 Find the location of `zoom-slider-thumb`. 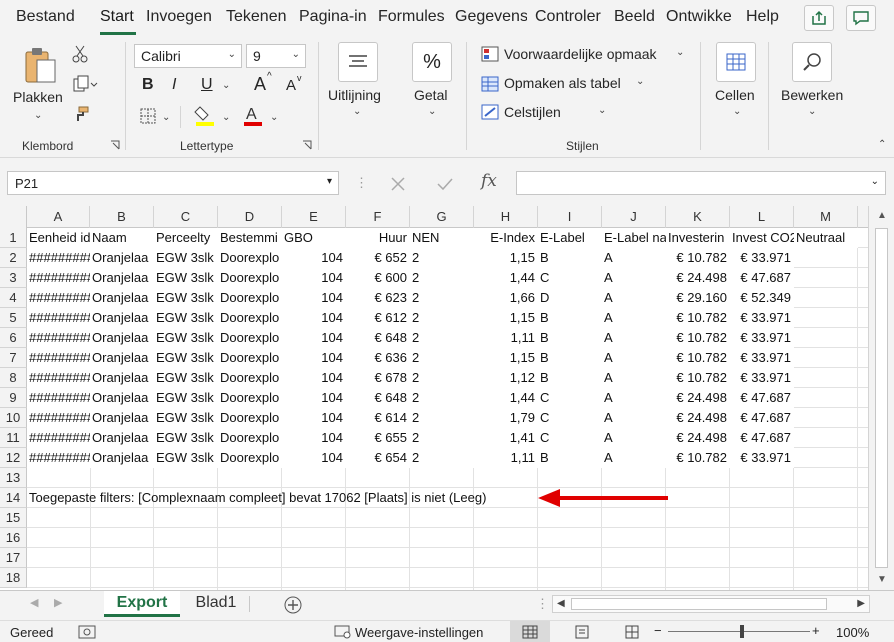

zoom-slider-thumb is located at coordinates (742, 631).